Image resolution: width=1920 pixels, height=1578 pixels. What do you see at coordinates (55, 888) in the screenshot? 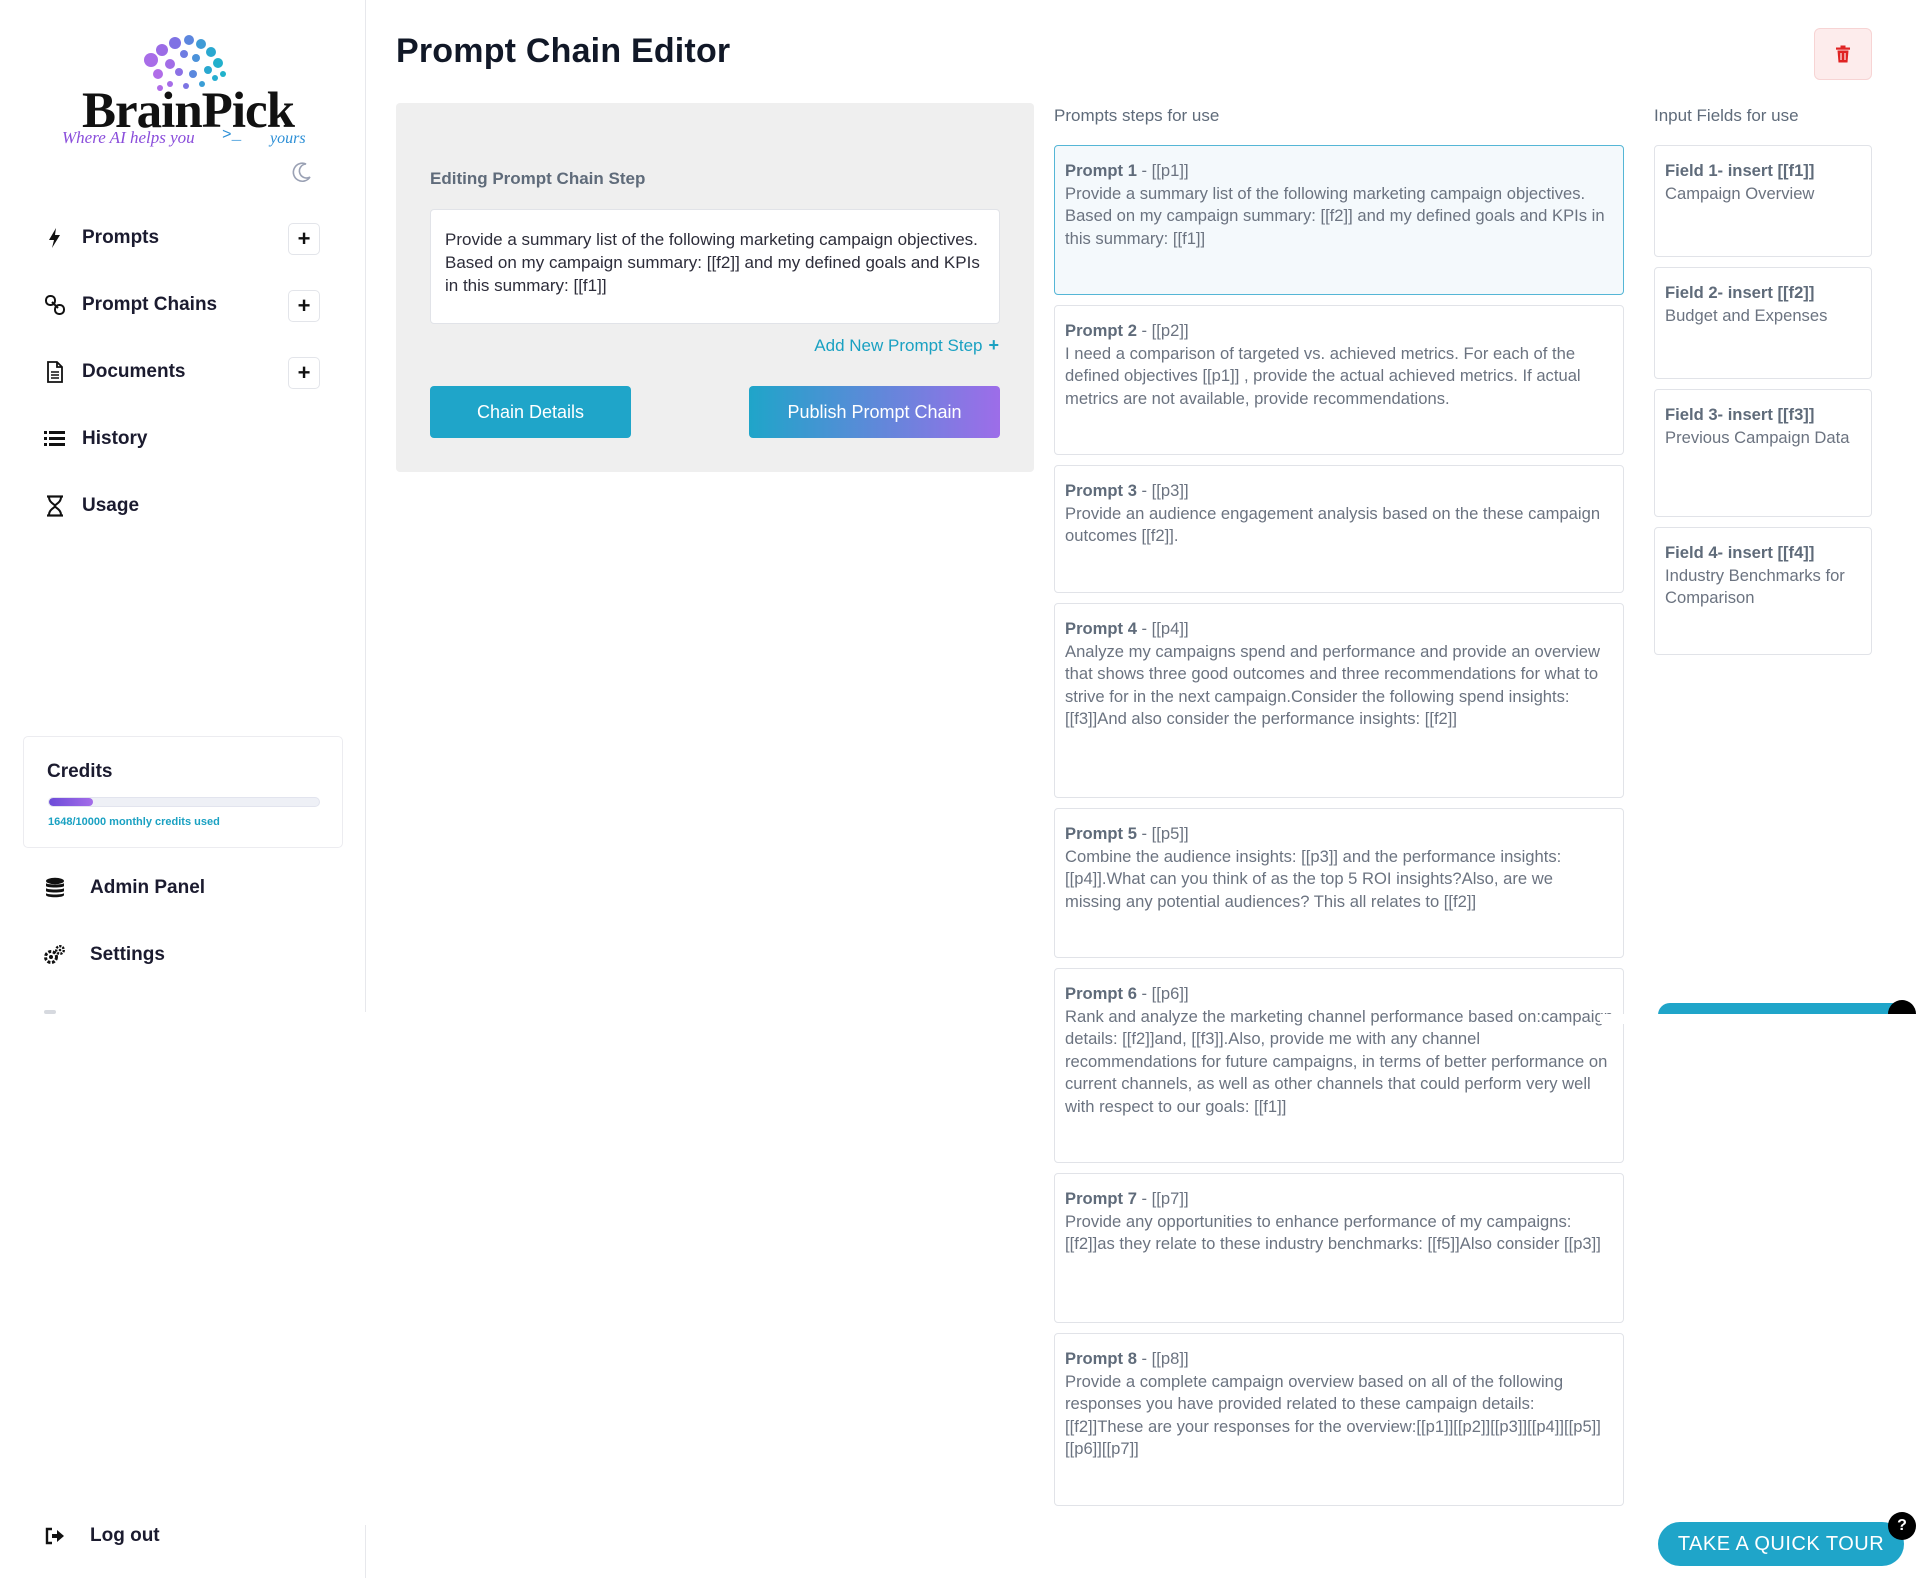
I see `database-icon` at bounding box center [55, 888].